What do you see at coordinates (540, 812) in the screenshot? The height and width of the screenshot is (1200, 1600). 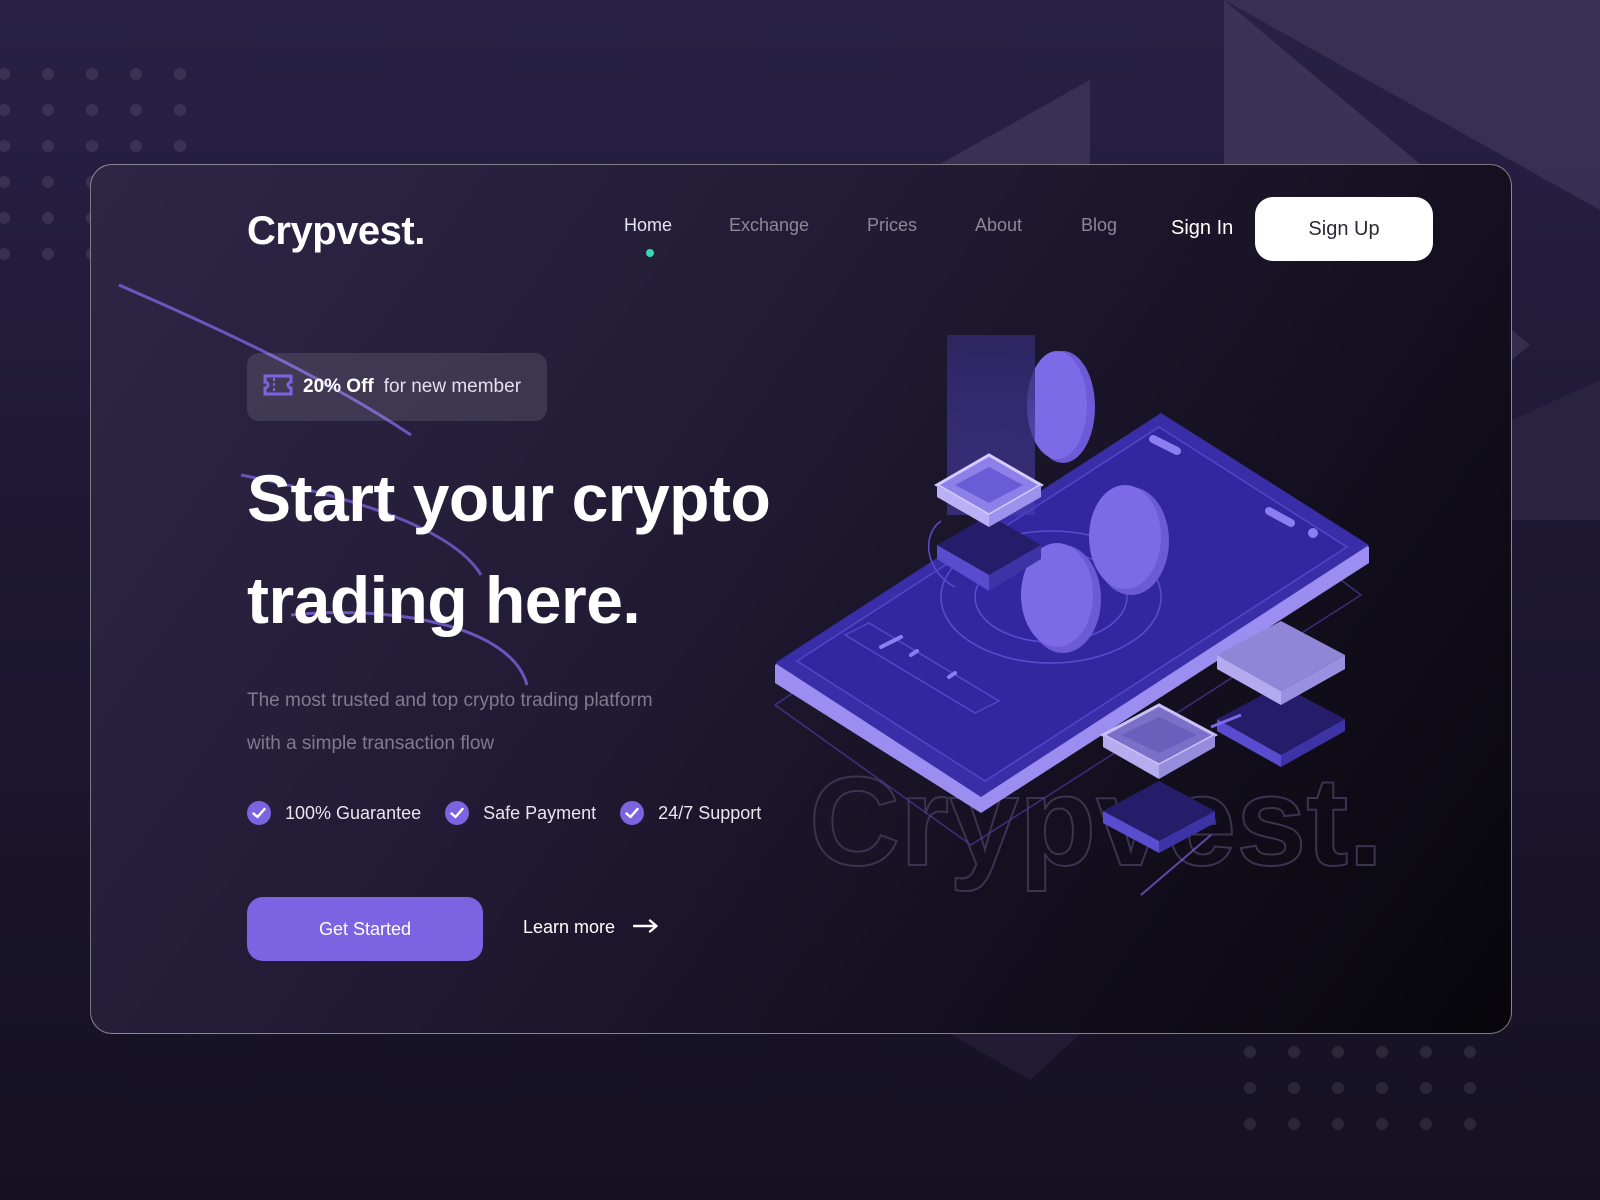 I see `feature-label: Safe Payment` at bounding box center [540, 812].